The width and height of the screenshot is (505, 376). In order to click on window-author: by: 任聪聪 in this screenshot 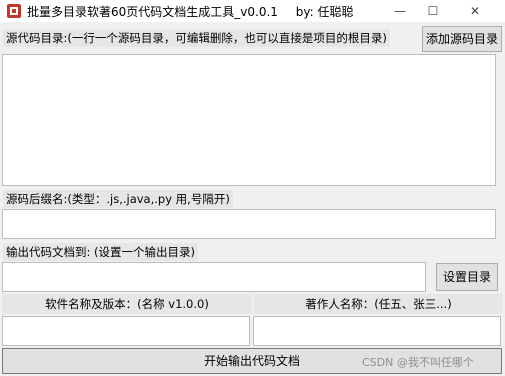, I will do `click(324, 12)`.